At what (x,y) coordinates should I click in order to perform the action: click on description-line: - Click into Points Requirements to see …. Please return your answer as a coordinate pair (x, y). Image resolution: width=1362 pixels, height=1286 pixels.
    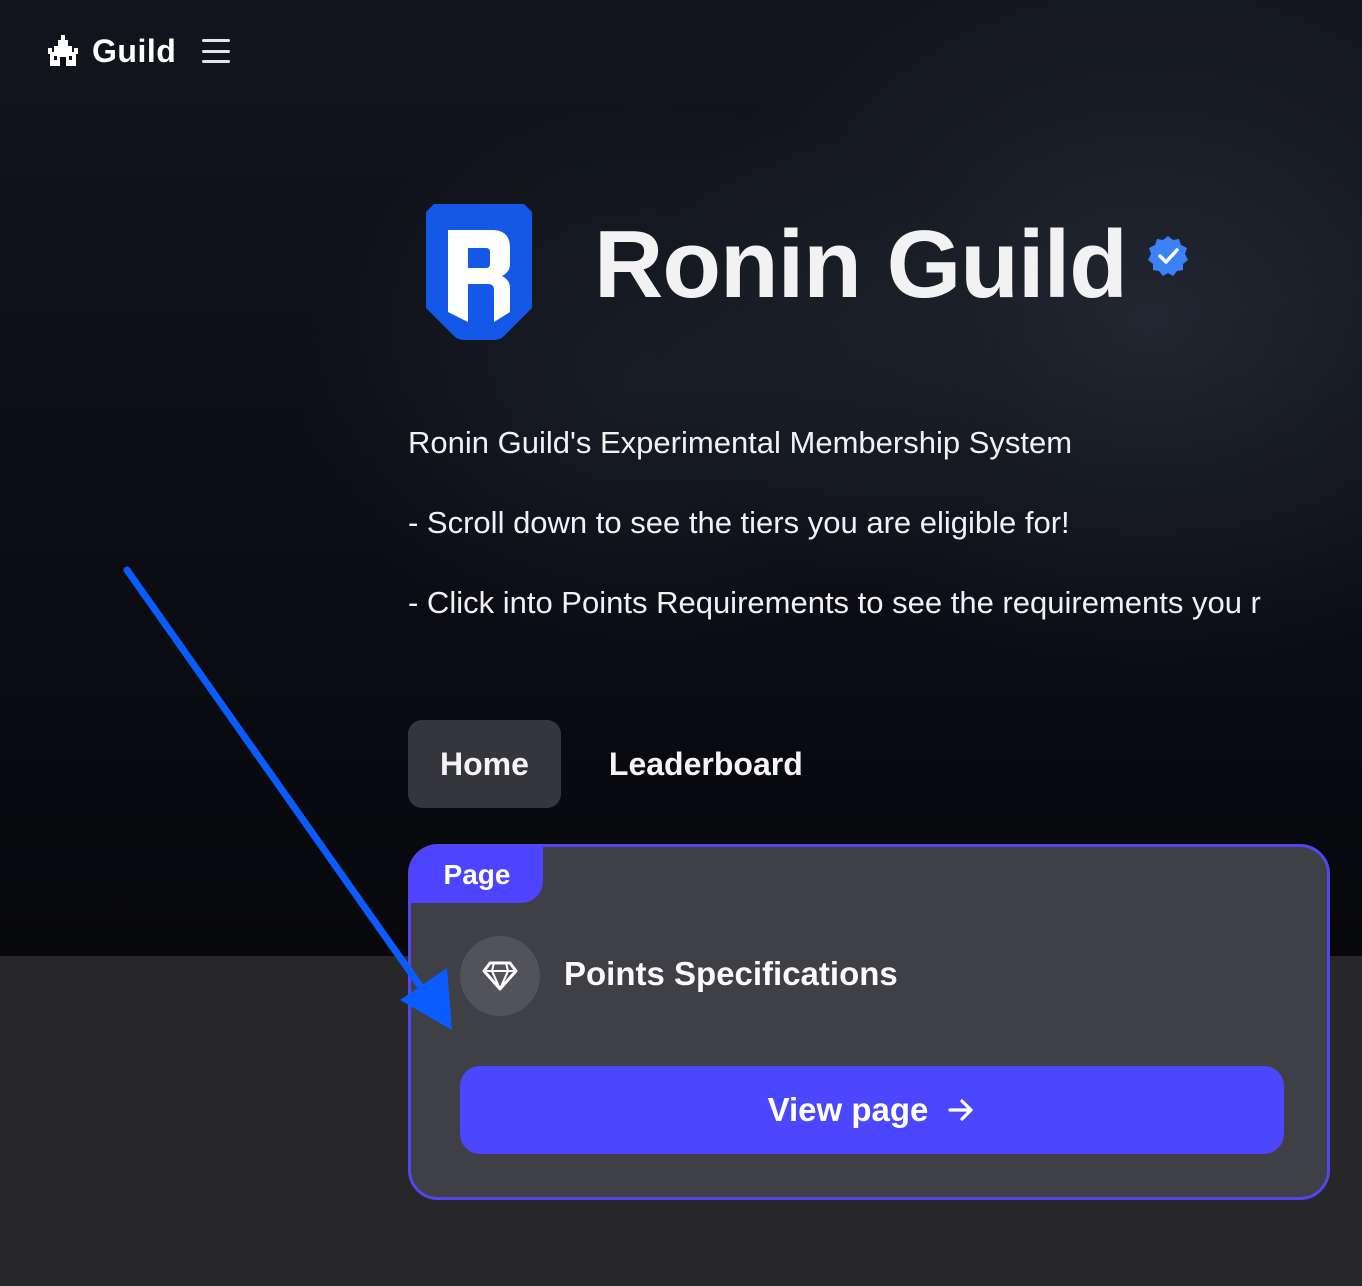
    Looking at the image, I should click on (834, 602).